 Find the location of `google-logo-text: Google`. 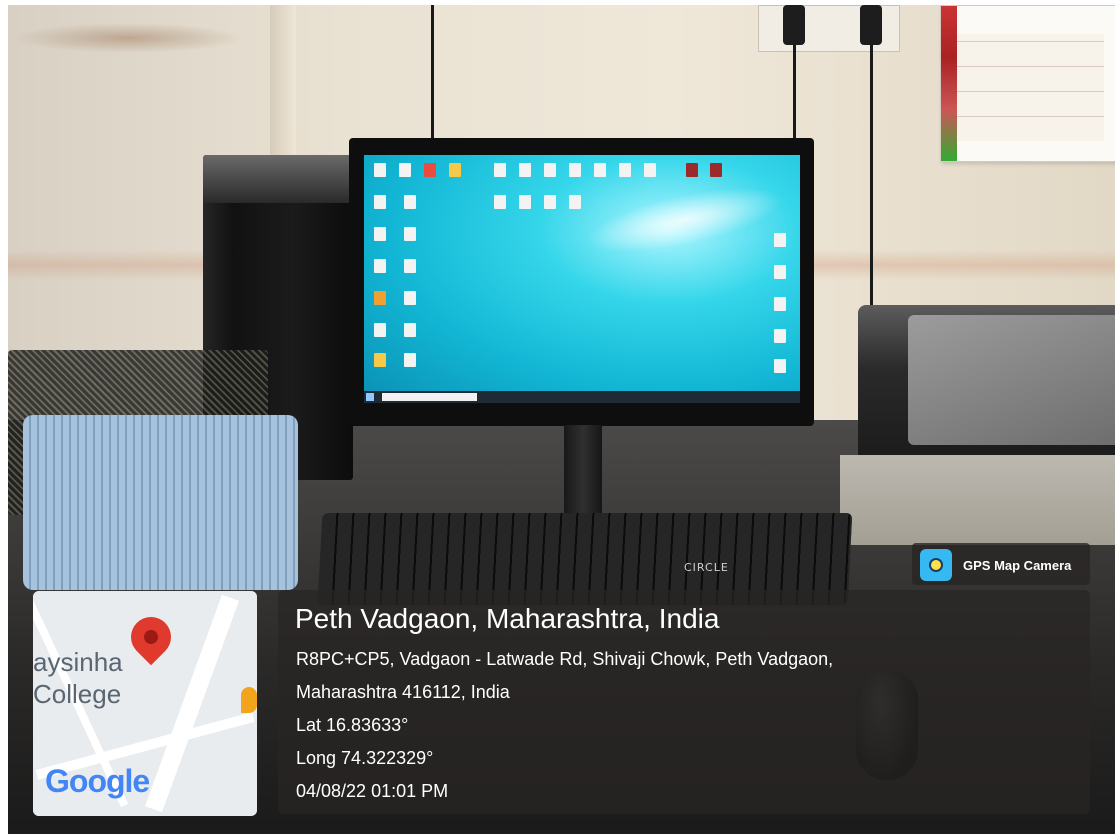

google-logo-text: Google is located at coordinates (97, 781).